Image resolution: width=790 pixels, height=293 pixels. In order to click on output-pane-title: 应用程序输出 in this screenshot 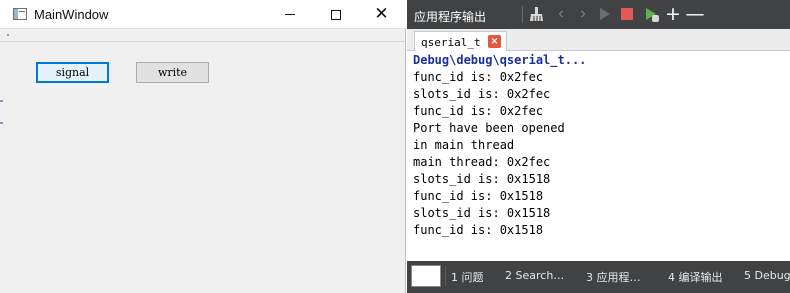, I will do `click(450, 17)`.